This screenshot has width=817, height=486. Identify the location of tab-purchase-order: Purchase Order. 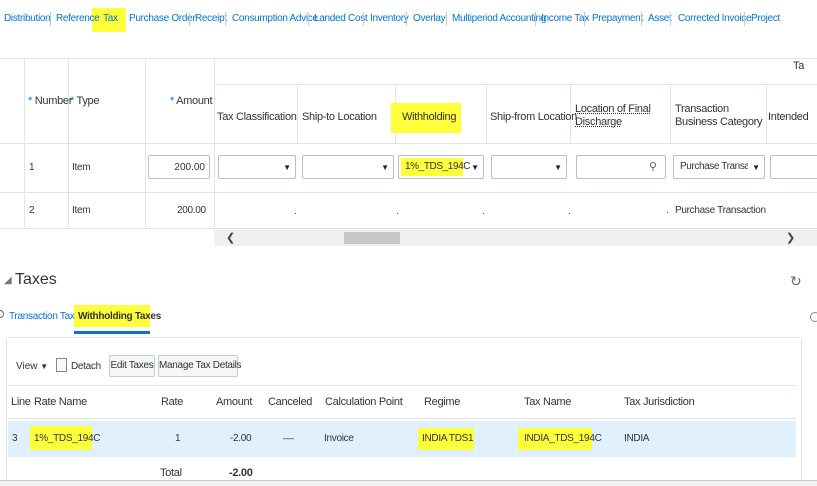
(162, 19).